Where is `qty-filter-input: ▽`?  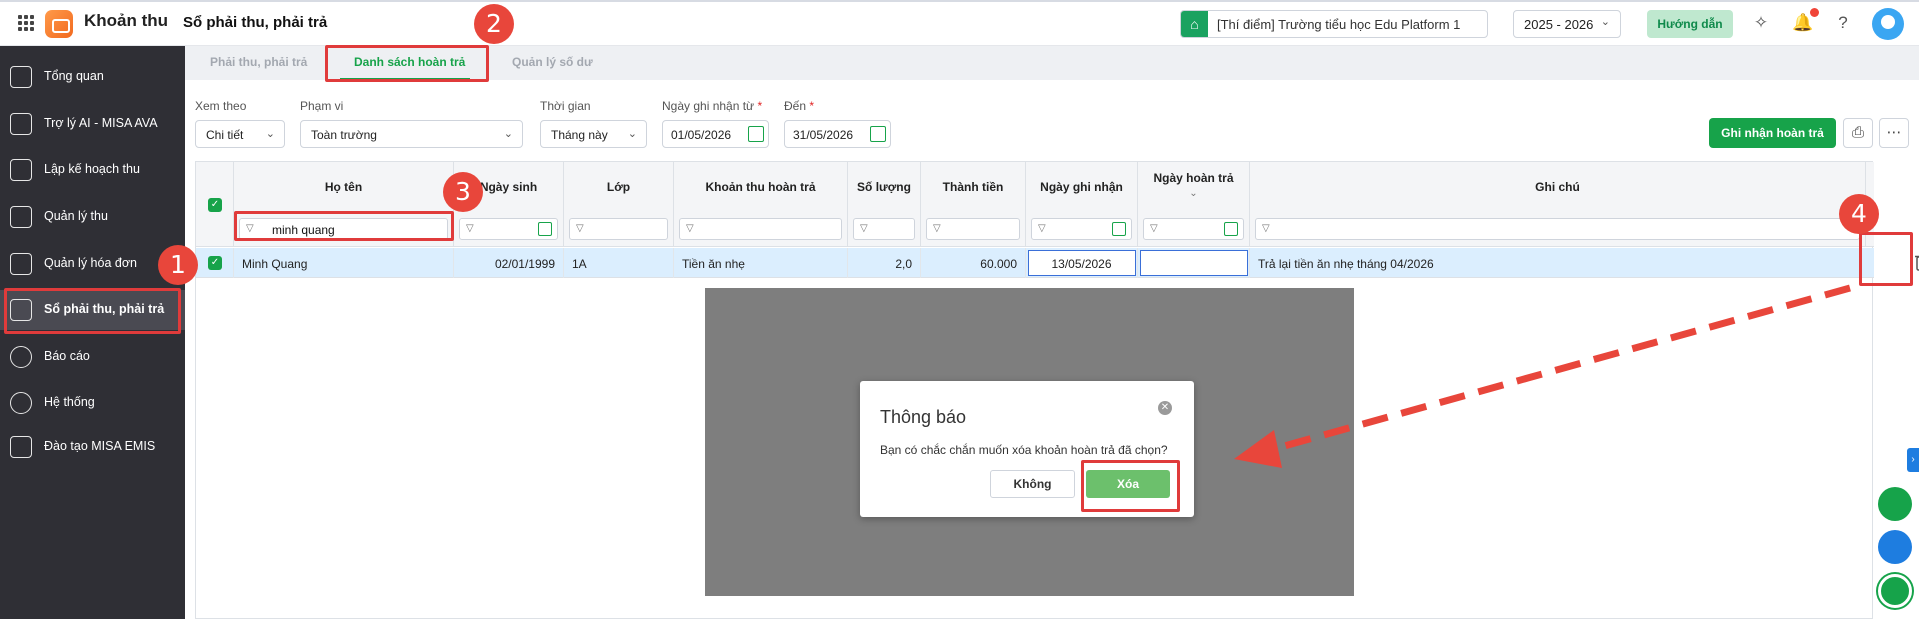 qty-filter-input: ▽ is located at coordinates (884, 229).